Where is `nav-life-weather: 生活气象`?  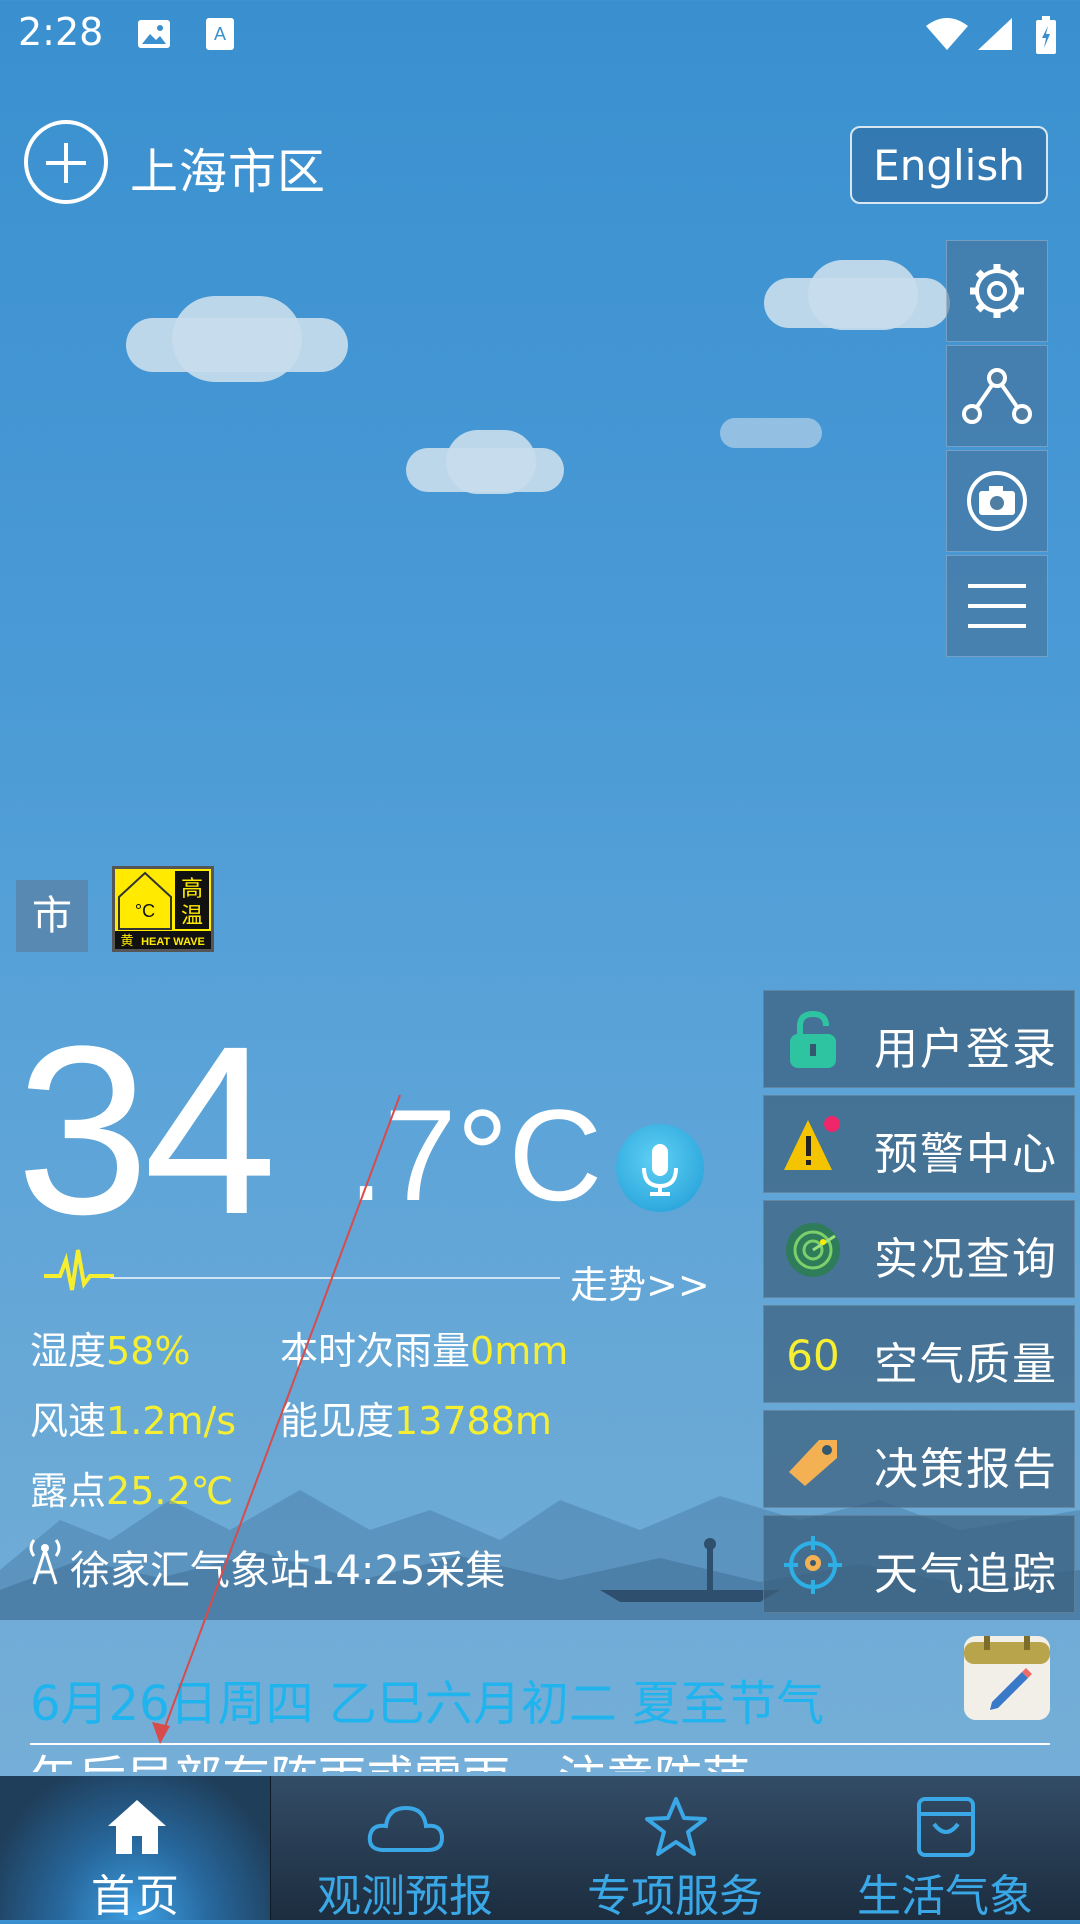 nav-life-weather: 生活气象 is located at coordinates (945, 1849).